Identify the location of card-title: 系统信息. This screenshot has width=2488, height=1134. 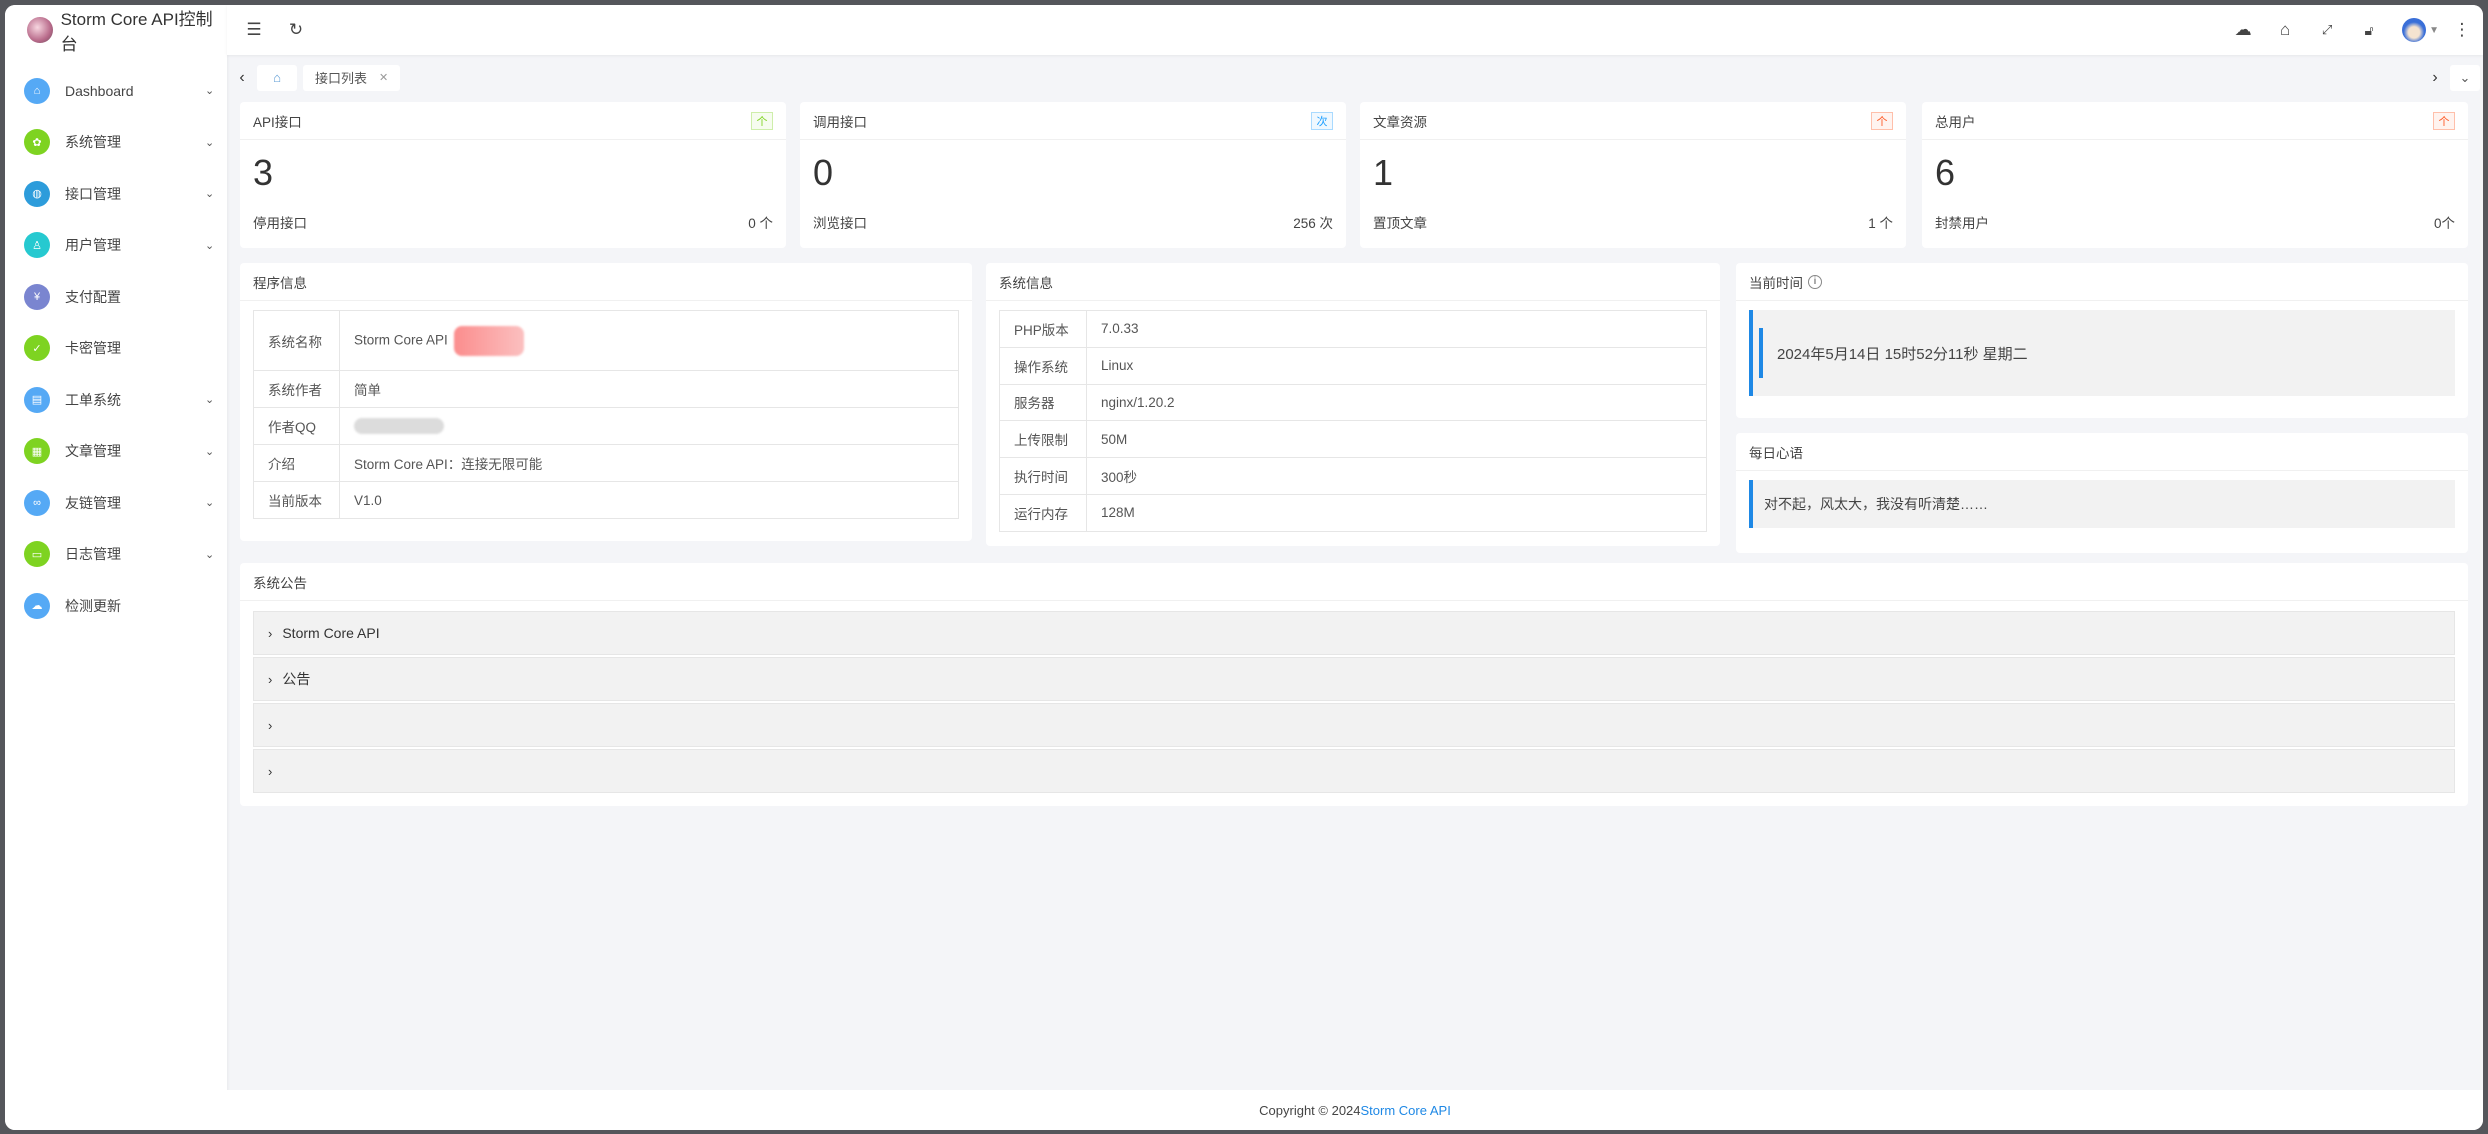
(1353, 282).